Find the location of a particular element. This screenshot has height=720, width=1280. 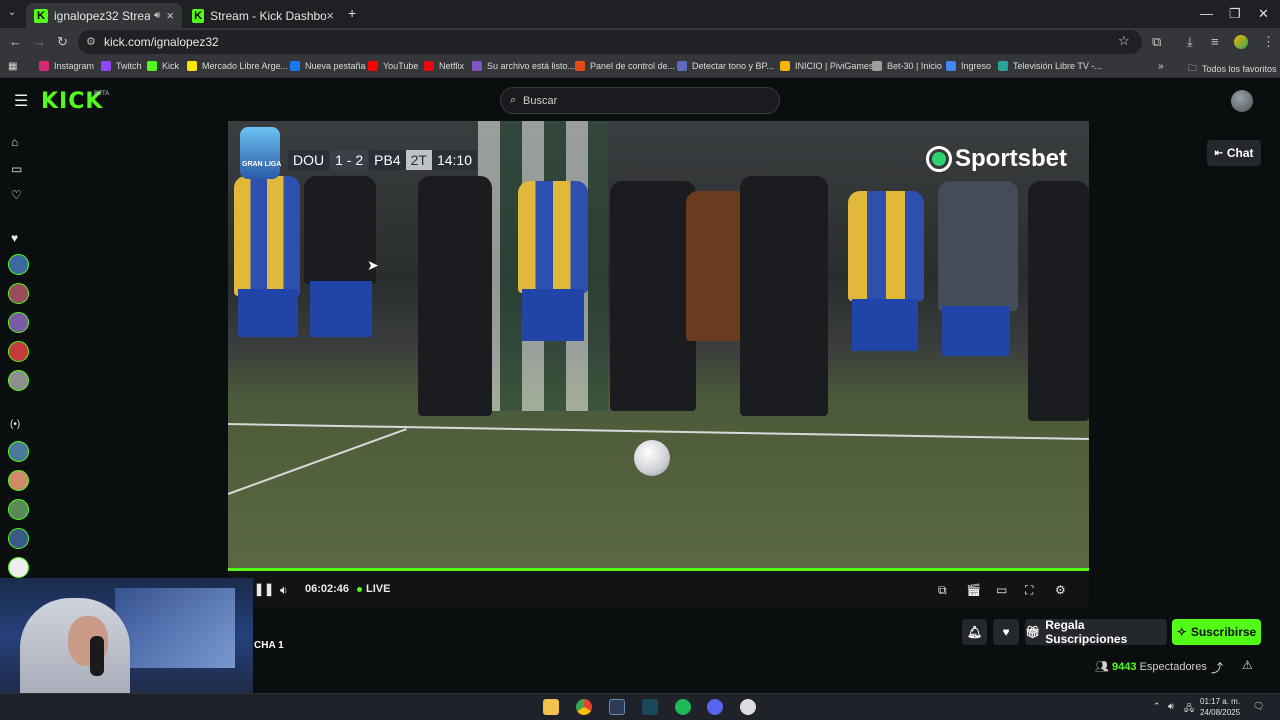

bookmark-nueva-pestana: Nueva pestaña is located at coordinates (328, 66).